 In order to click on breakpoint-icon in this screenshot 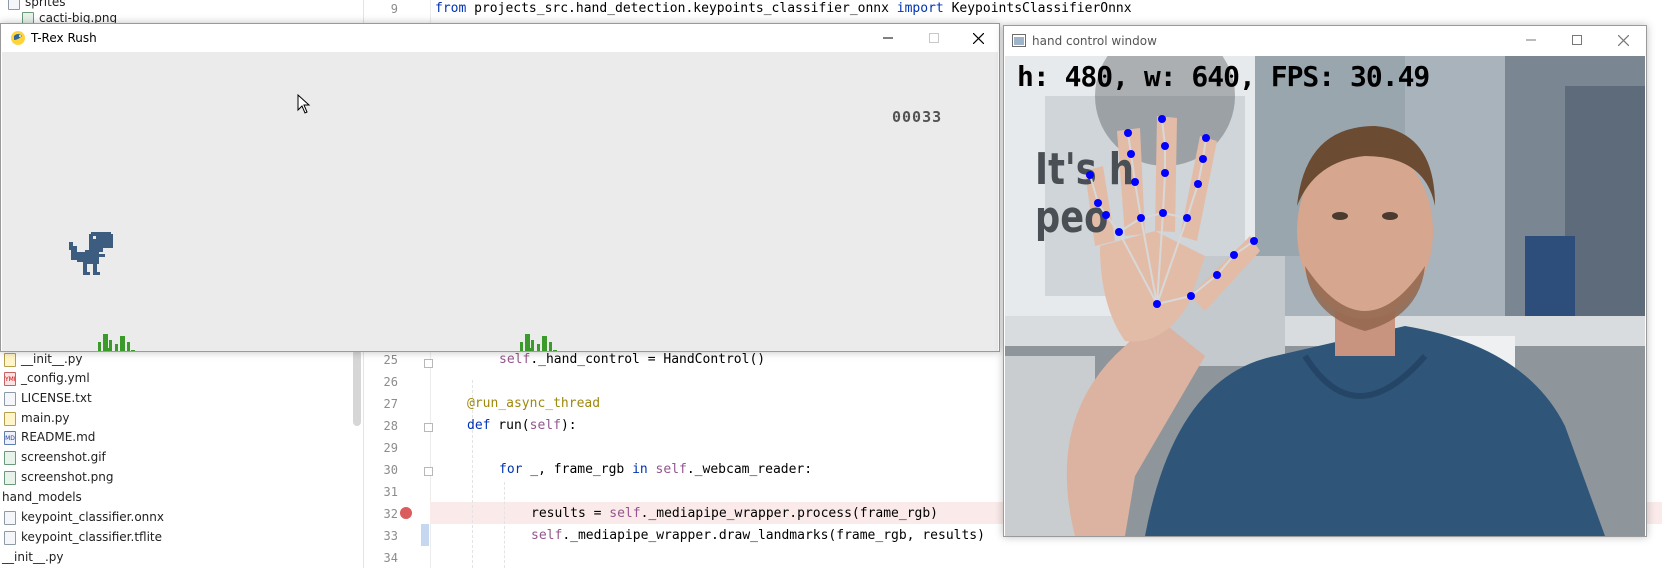, I will do `click(406, 513)`.